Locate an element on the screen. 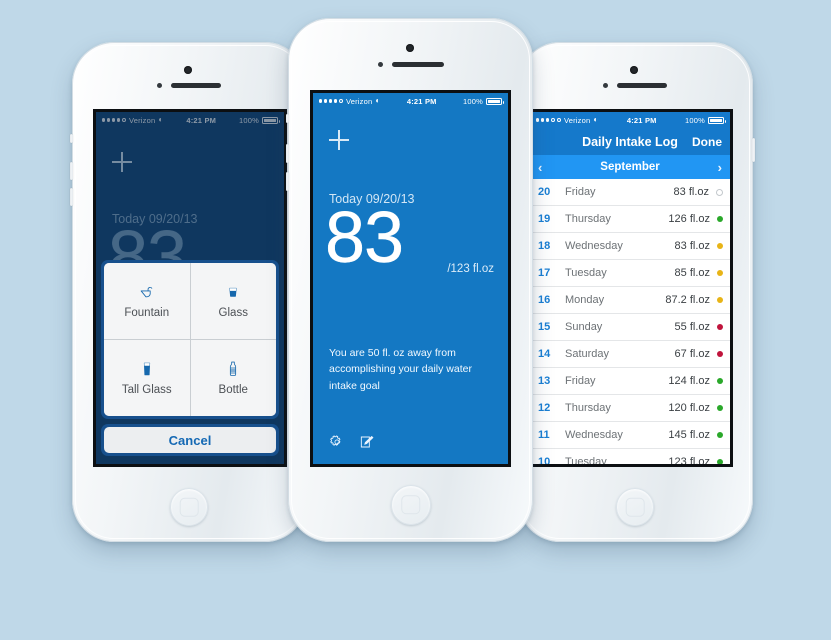 This screenshot has height=640, width=831. status-bar-right: Verizon ◐ 4:21 PM 100% is located at coordinates (630, 120).